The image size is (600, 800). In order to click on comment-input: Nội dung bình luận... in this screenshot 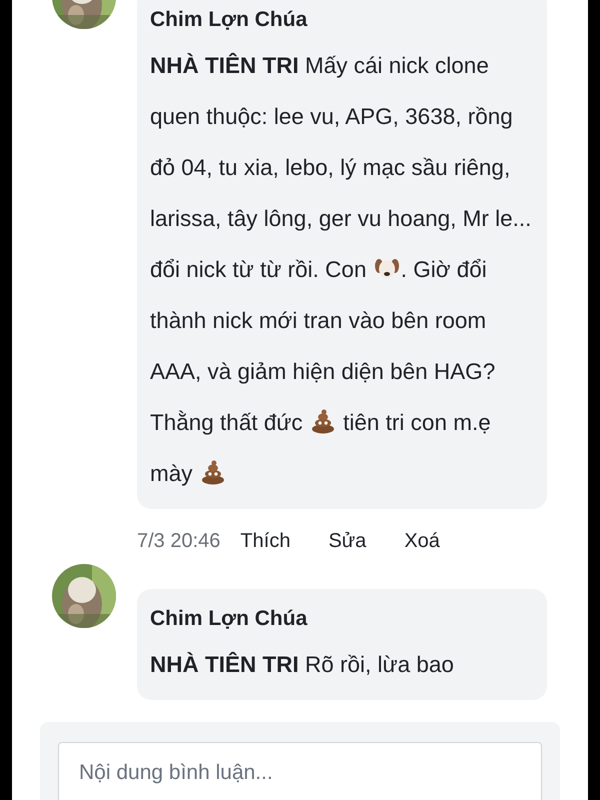, I will do `click(300, 771)`.